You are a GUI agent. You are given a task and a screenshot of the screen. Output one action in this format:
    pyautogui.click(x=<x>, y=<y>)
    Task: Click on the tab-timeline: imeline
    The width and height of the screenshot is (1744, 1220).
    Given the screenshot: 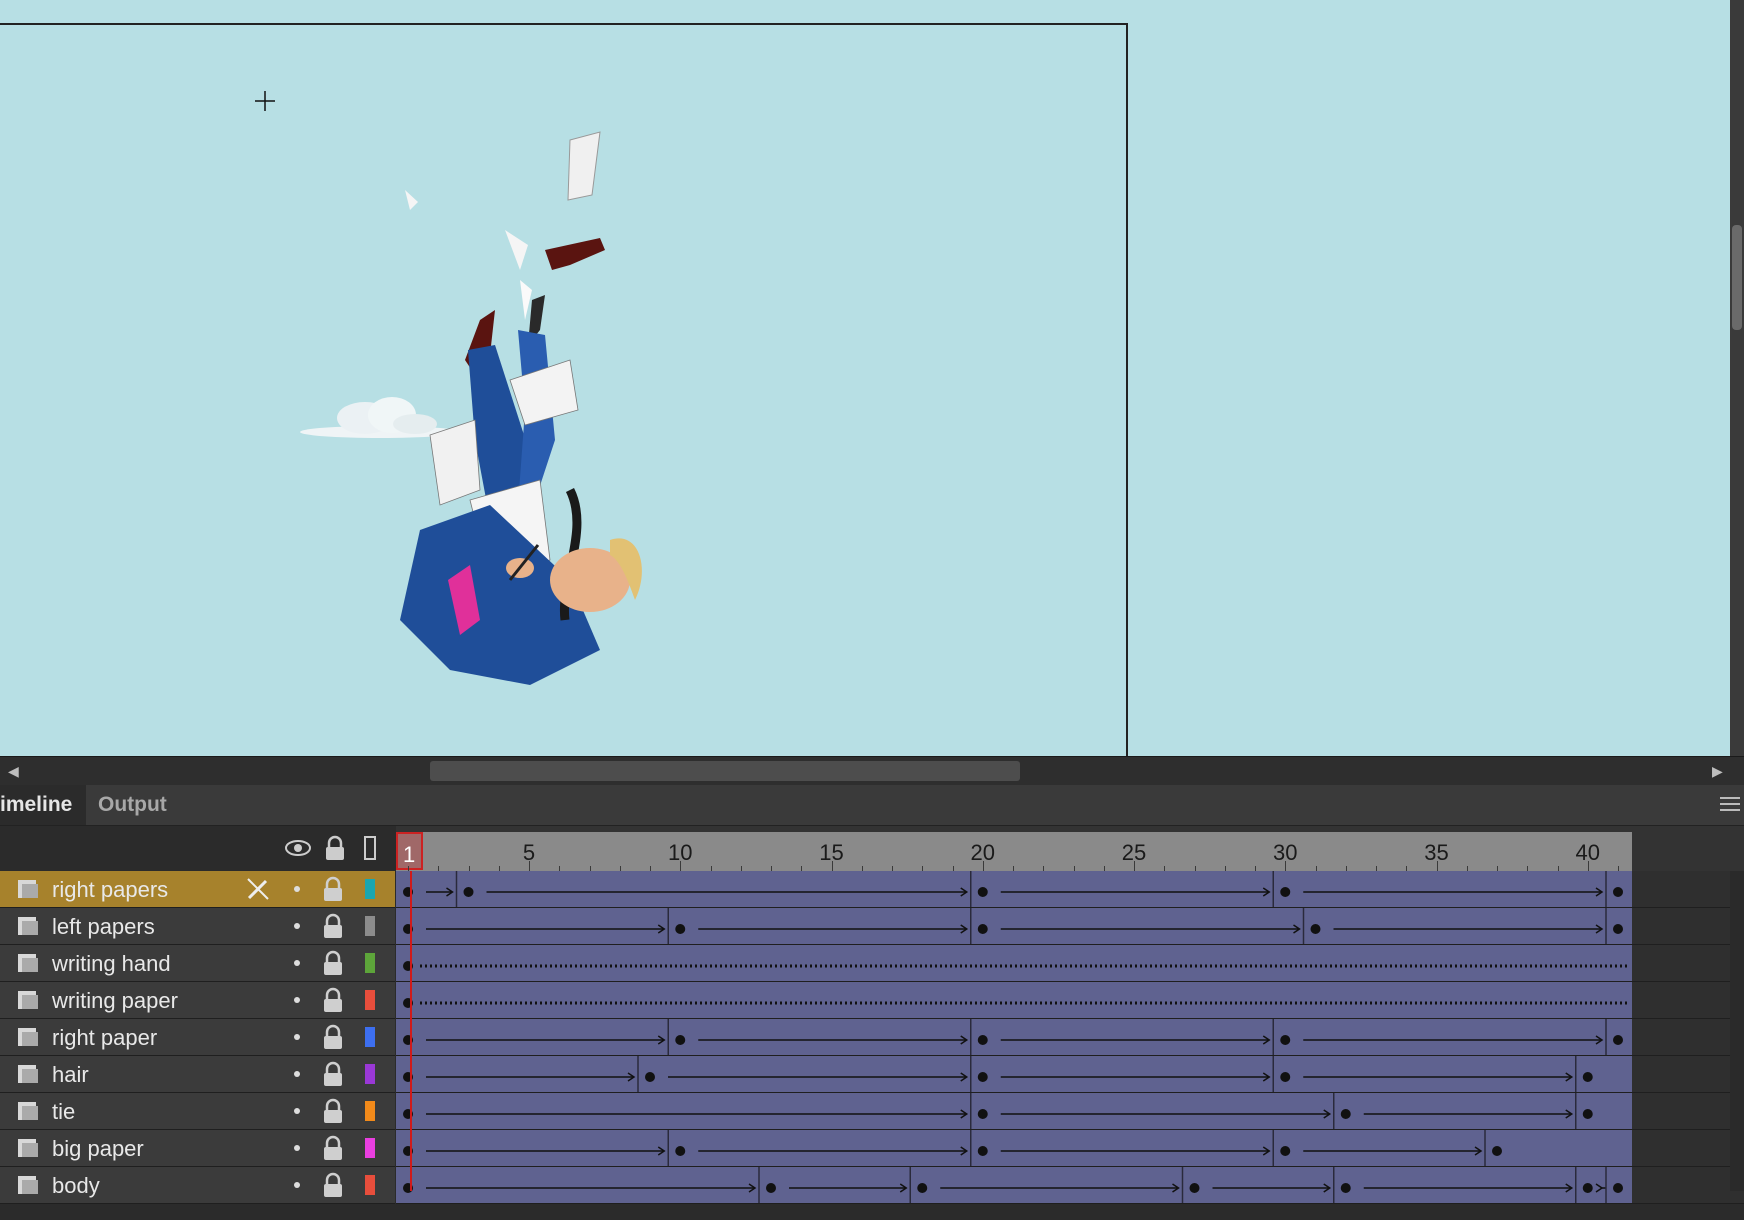 What is the action you would take?
    pyautogui.click(x=43, y=805)
    